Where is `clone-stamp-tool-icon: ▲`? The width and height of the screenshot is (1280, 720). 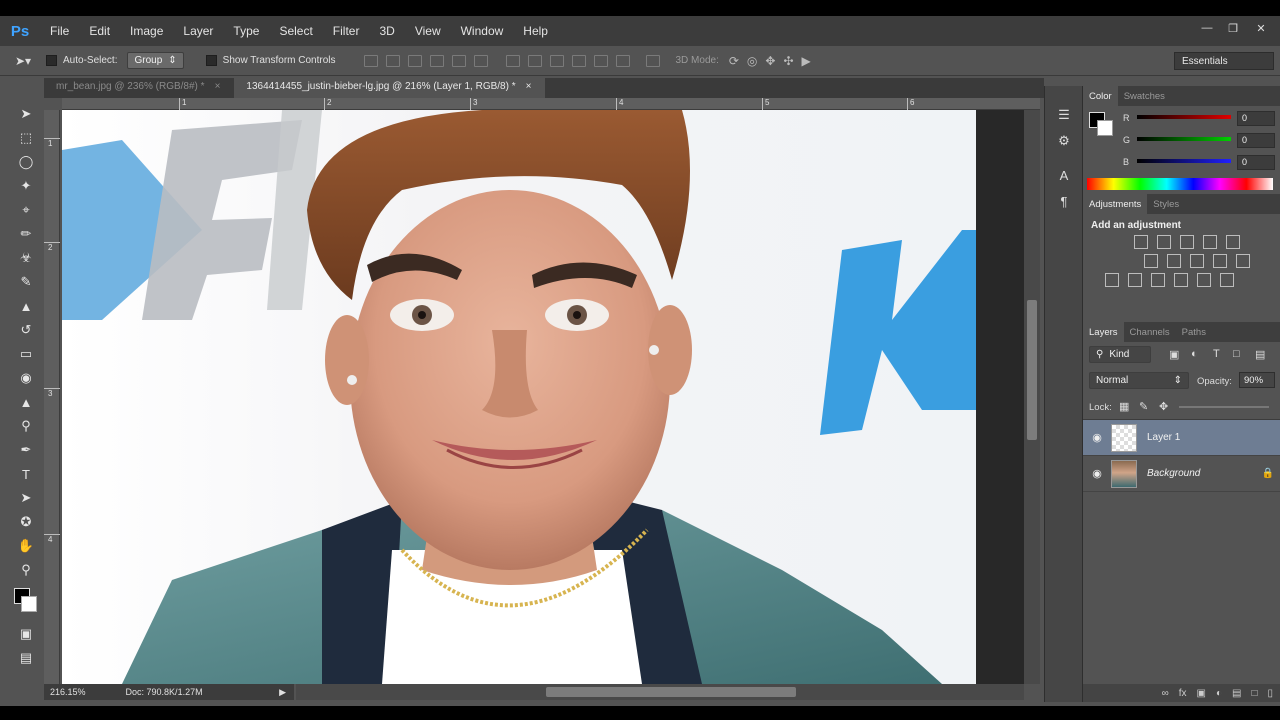
clone-stamp-tool-icon: ▲ is located at coordinates (26, 306).